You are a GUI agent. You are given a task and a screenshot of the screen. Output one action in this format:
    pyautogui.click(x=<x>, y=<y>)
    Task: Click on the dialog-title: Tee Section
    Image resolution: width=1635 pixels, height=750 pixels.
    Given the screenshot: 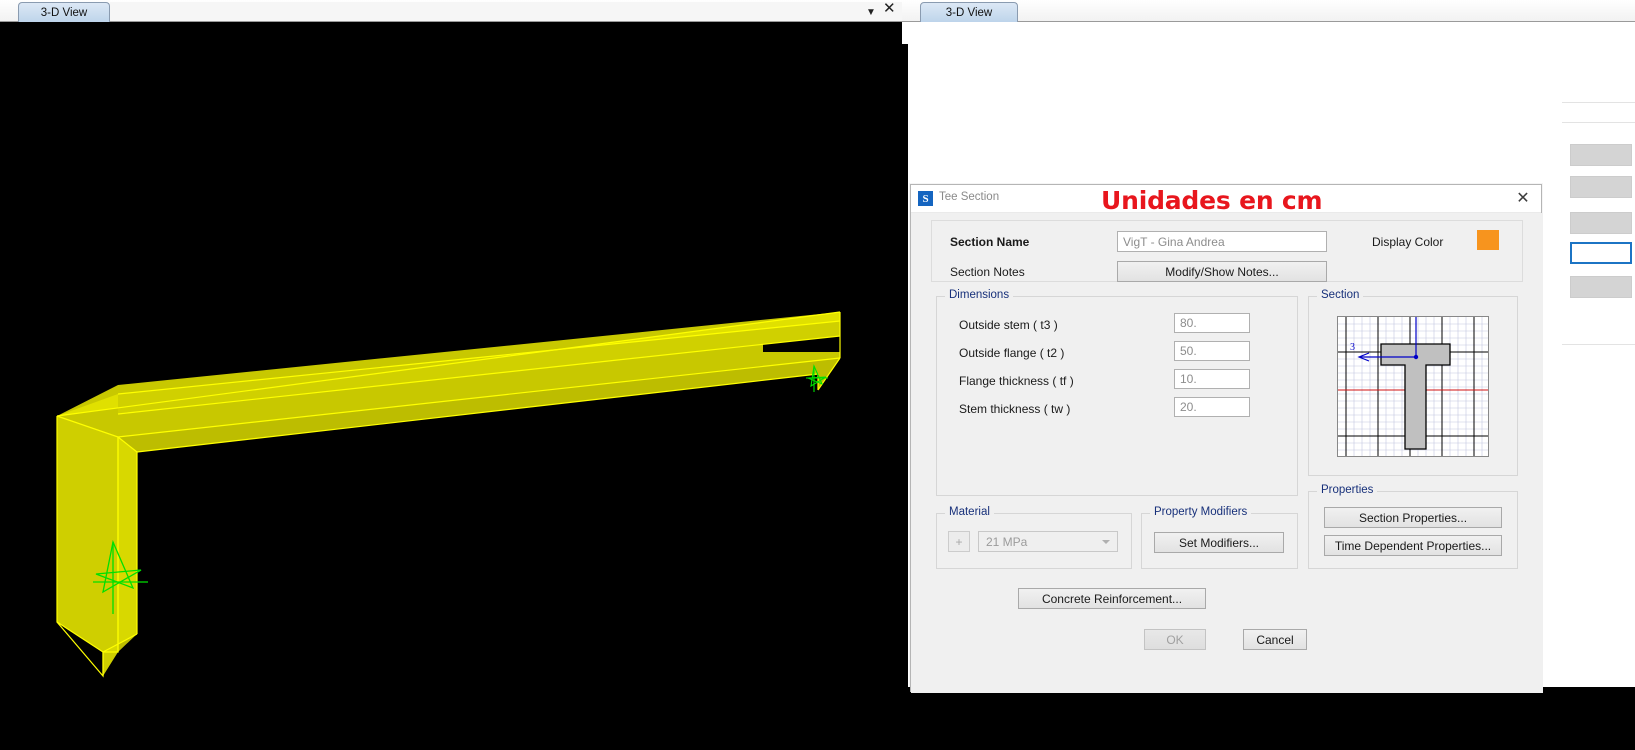 What is the action you would take?
    pyautogui.click(x=969, y=197)
    